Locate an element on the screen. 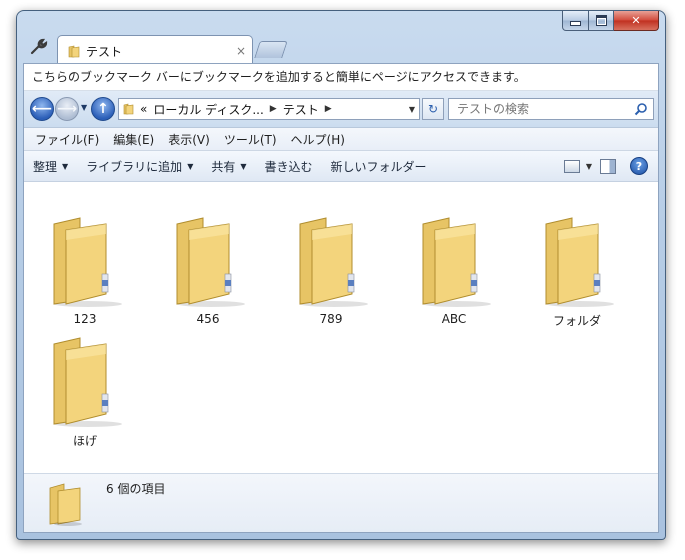 This screenshot has width=685, height=560. up-arrow-icon: ↑ is located at coordinates (103, 109).